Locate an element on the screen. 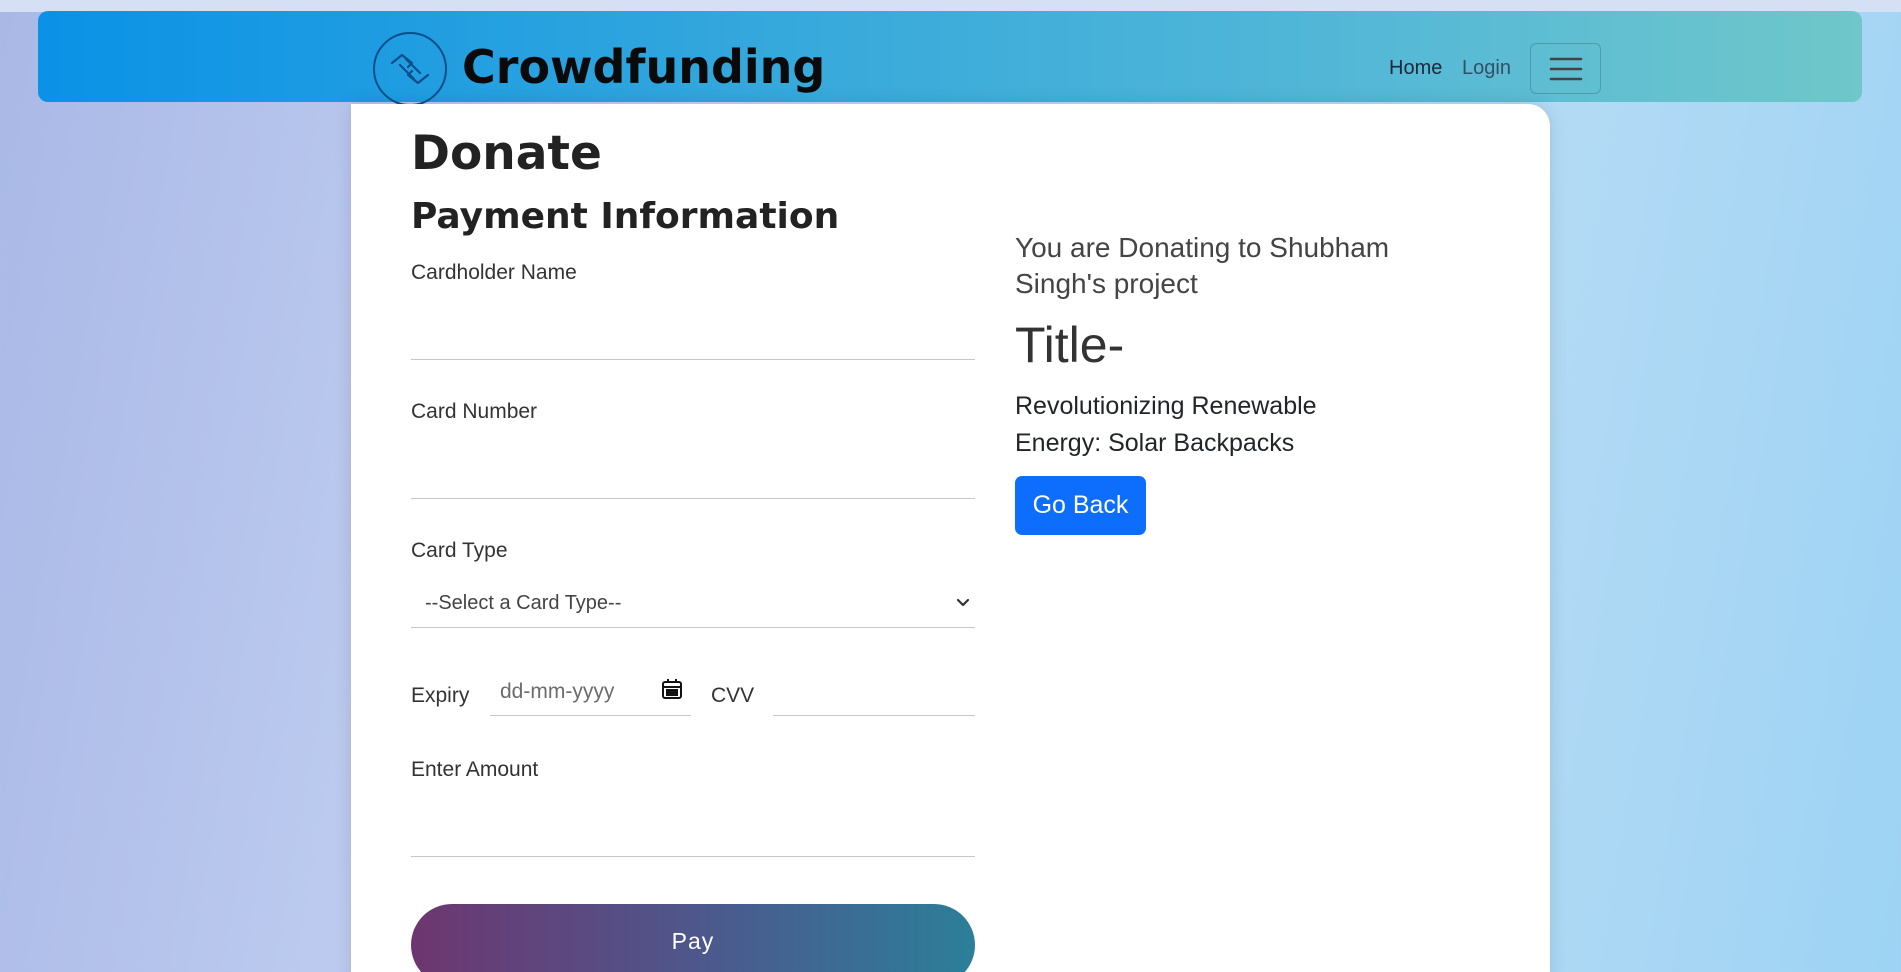 Image resolution: width=1901 pixels, height=972 pixels. go-back-button: Go Back is located at coordinates (1080, 505).